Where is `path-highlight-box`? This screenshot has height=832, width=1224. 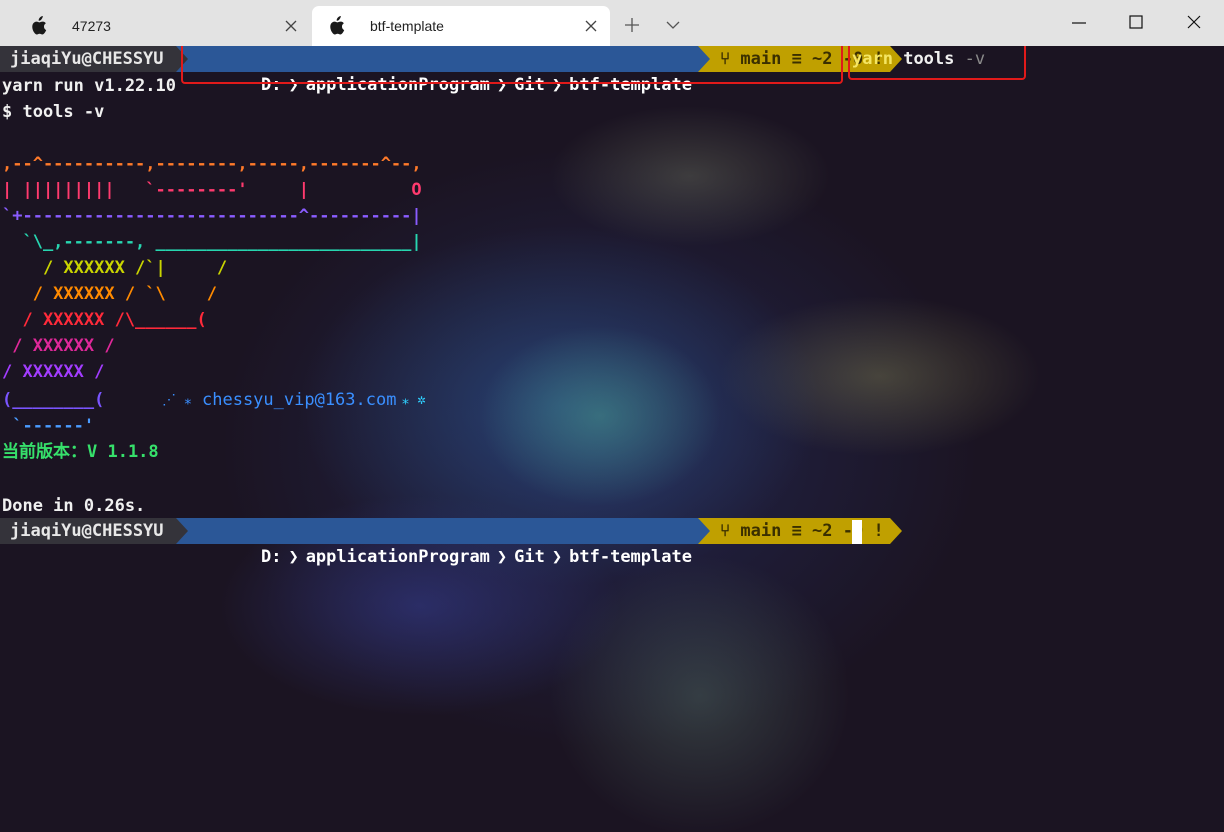
path-highlight-box is located at coordinates (512, 65).